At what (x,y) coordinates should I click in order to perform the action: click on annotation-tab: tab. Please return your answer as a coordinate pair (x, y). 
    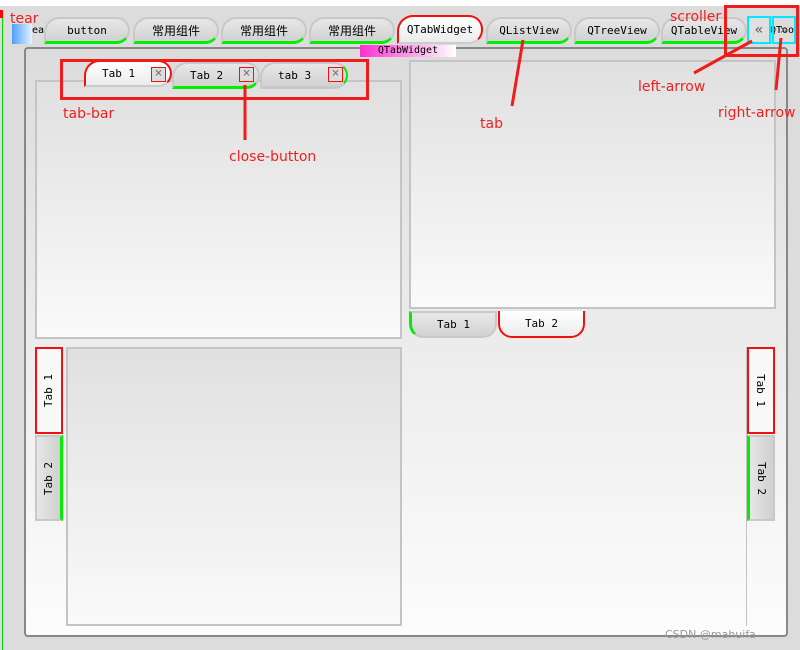
    Looking at the image, I should click on (491, 124).